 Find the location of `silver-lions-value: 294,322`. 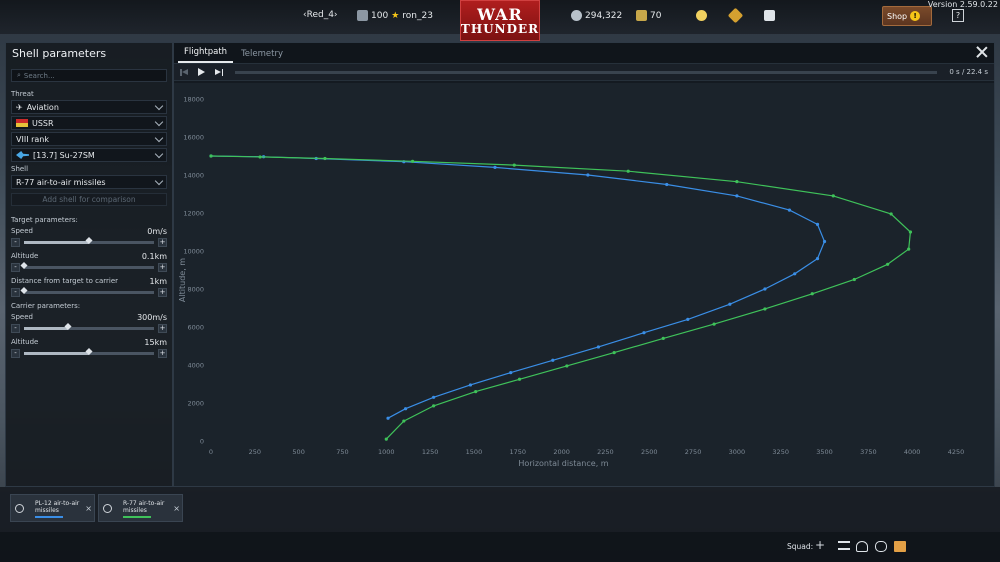

silver-lions-value: 294,322 is located at coordinates (604, 15).